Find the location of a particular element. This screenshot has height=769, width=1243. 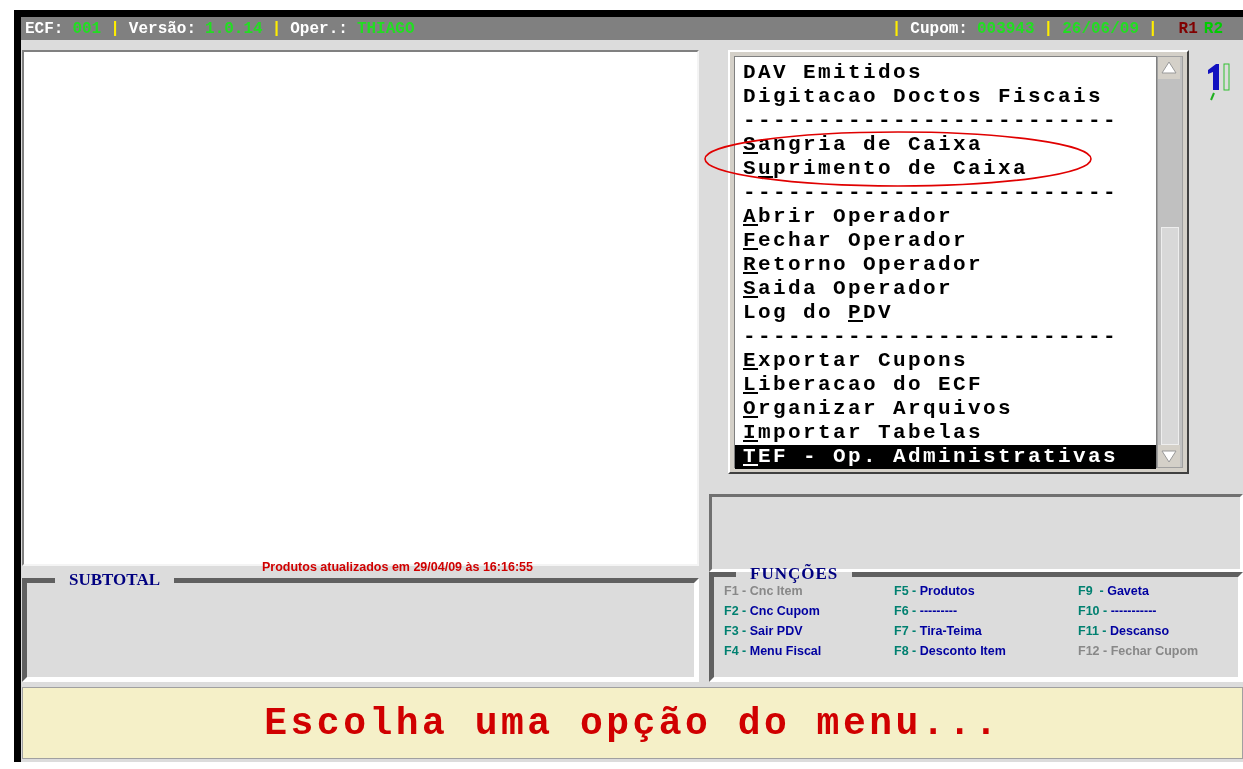

menu-item: Abrir Operador is located at coordinates (945, 217).